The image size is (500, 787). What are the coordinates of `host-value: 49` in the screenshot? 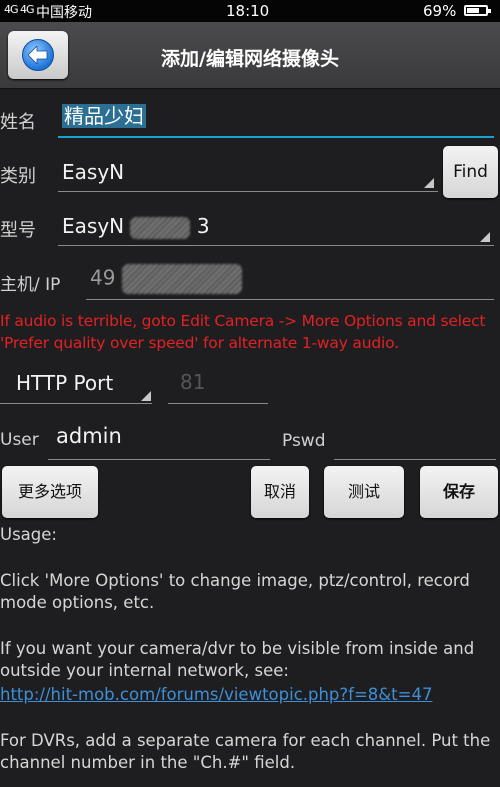 It's located at (103, 277).